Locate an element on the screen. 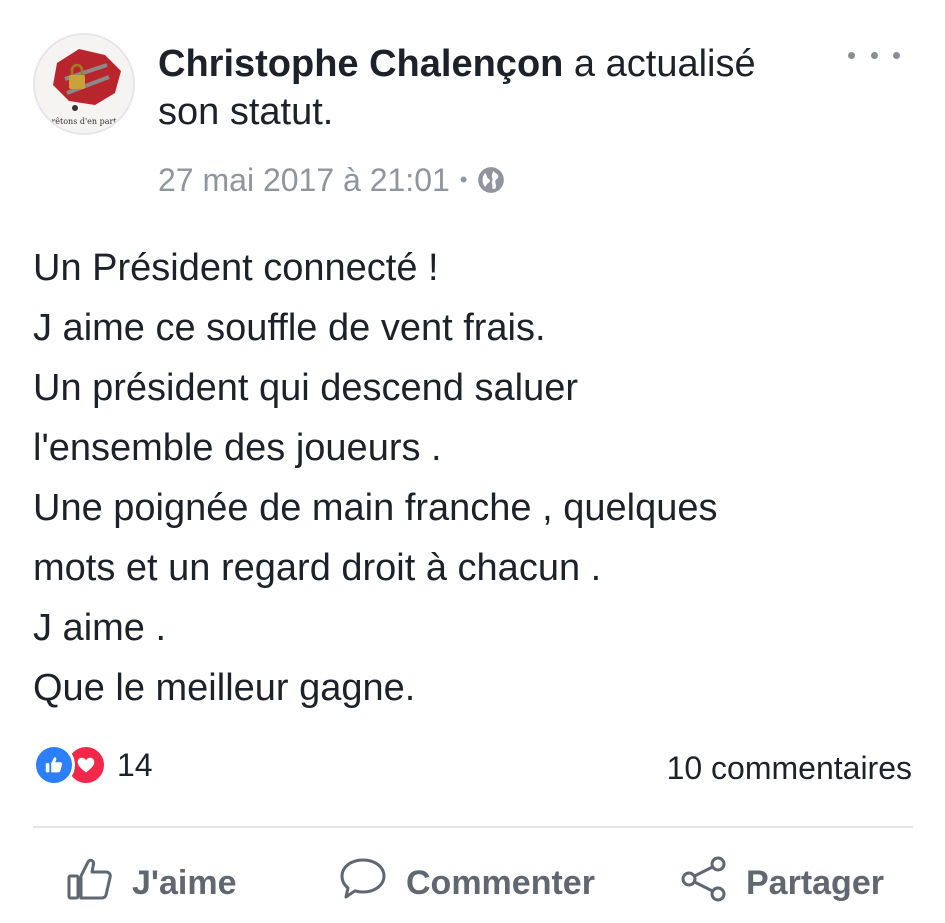 The height and width of the screenshot is (923, 945). like-button: J'aime is located at coordinates (151, 883).